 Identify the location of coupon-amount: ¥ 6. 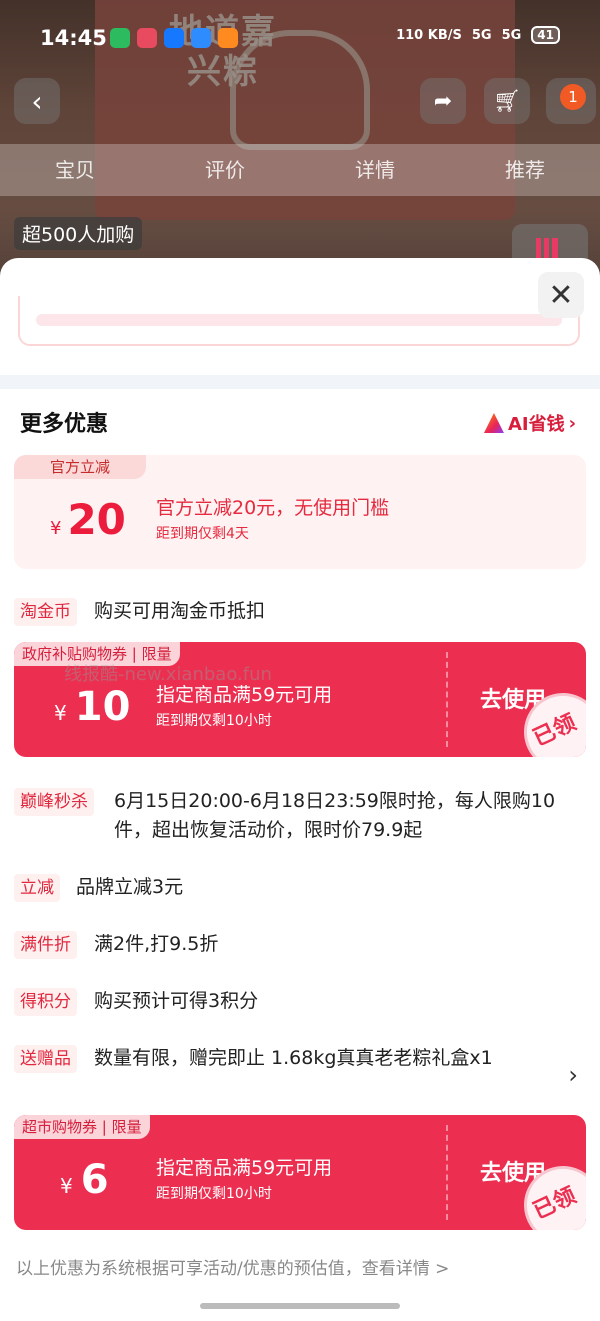
(84, 1180).